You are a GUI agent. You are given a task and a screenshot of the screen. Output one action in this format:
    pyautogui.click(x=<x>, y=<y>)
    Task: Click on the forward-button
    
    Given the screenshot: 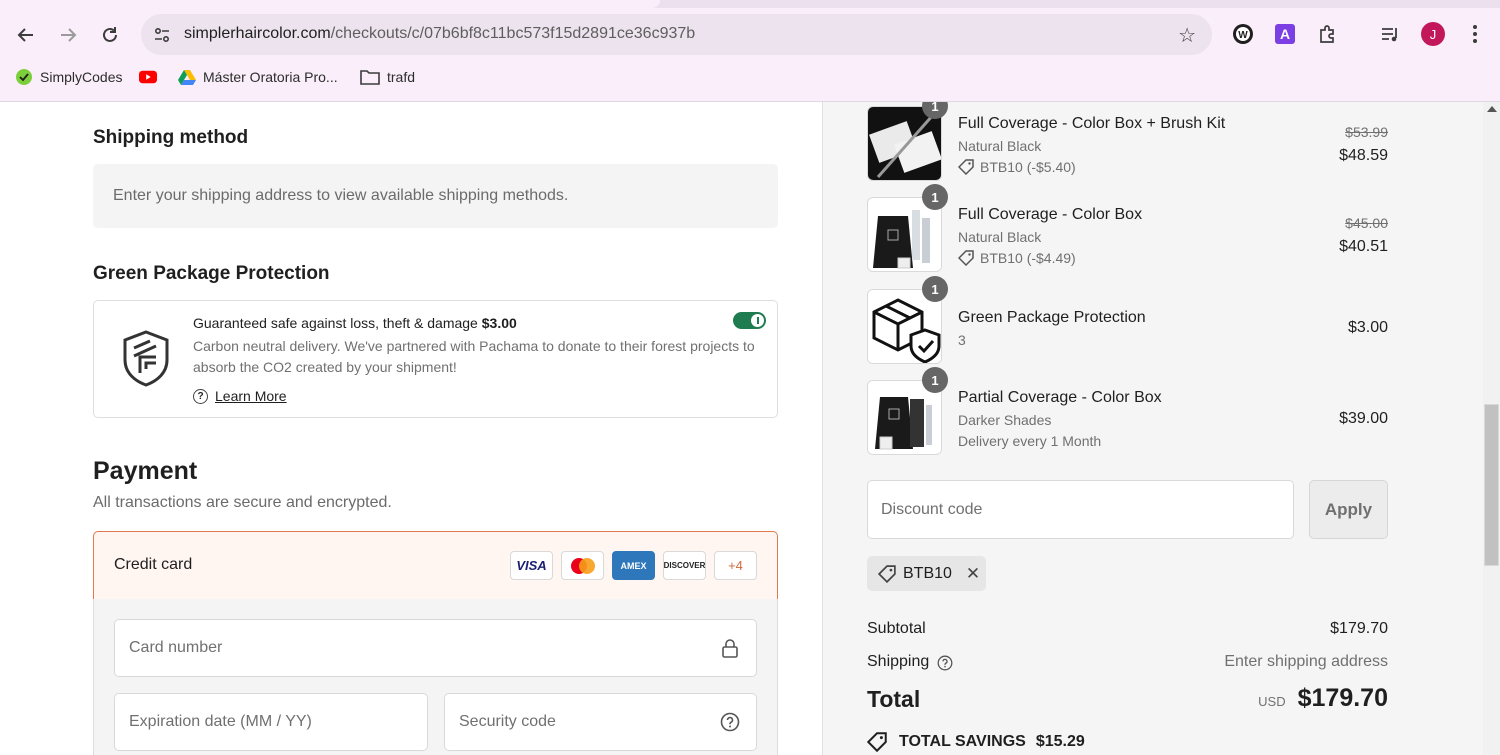 What is the action you would take?
    pyautogui.click(x=68, y=35)
    